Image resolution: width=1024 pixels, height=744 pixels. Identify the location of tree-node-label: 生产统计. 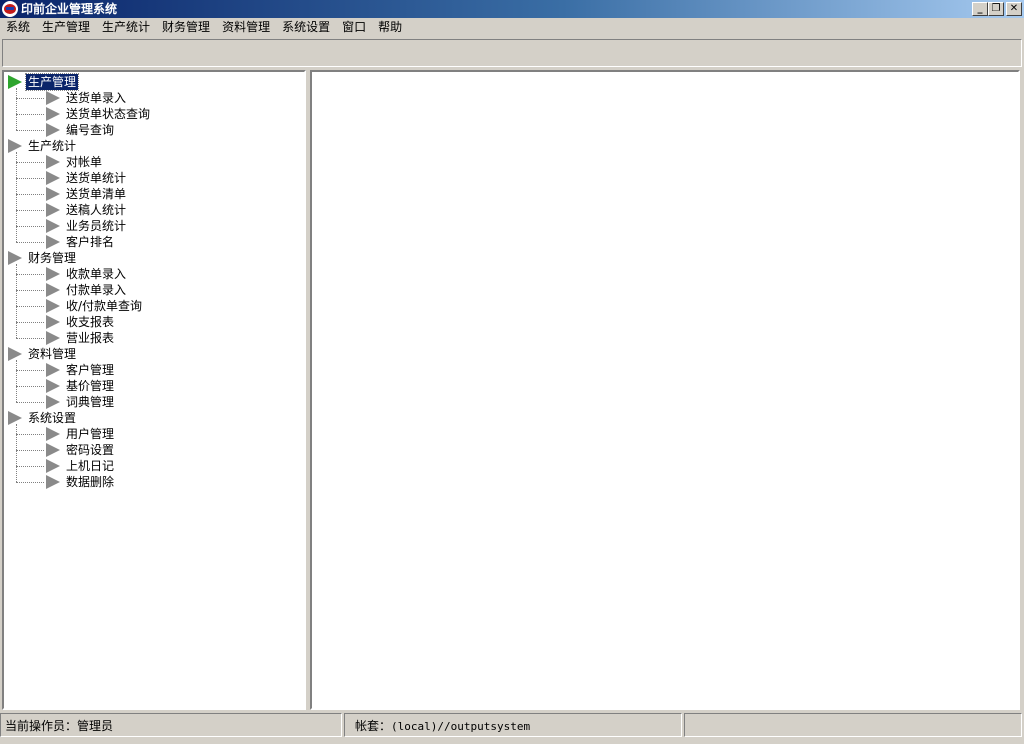
(52, 146).